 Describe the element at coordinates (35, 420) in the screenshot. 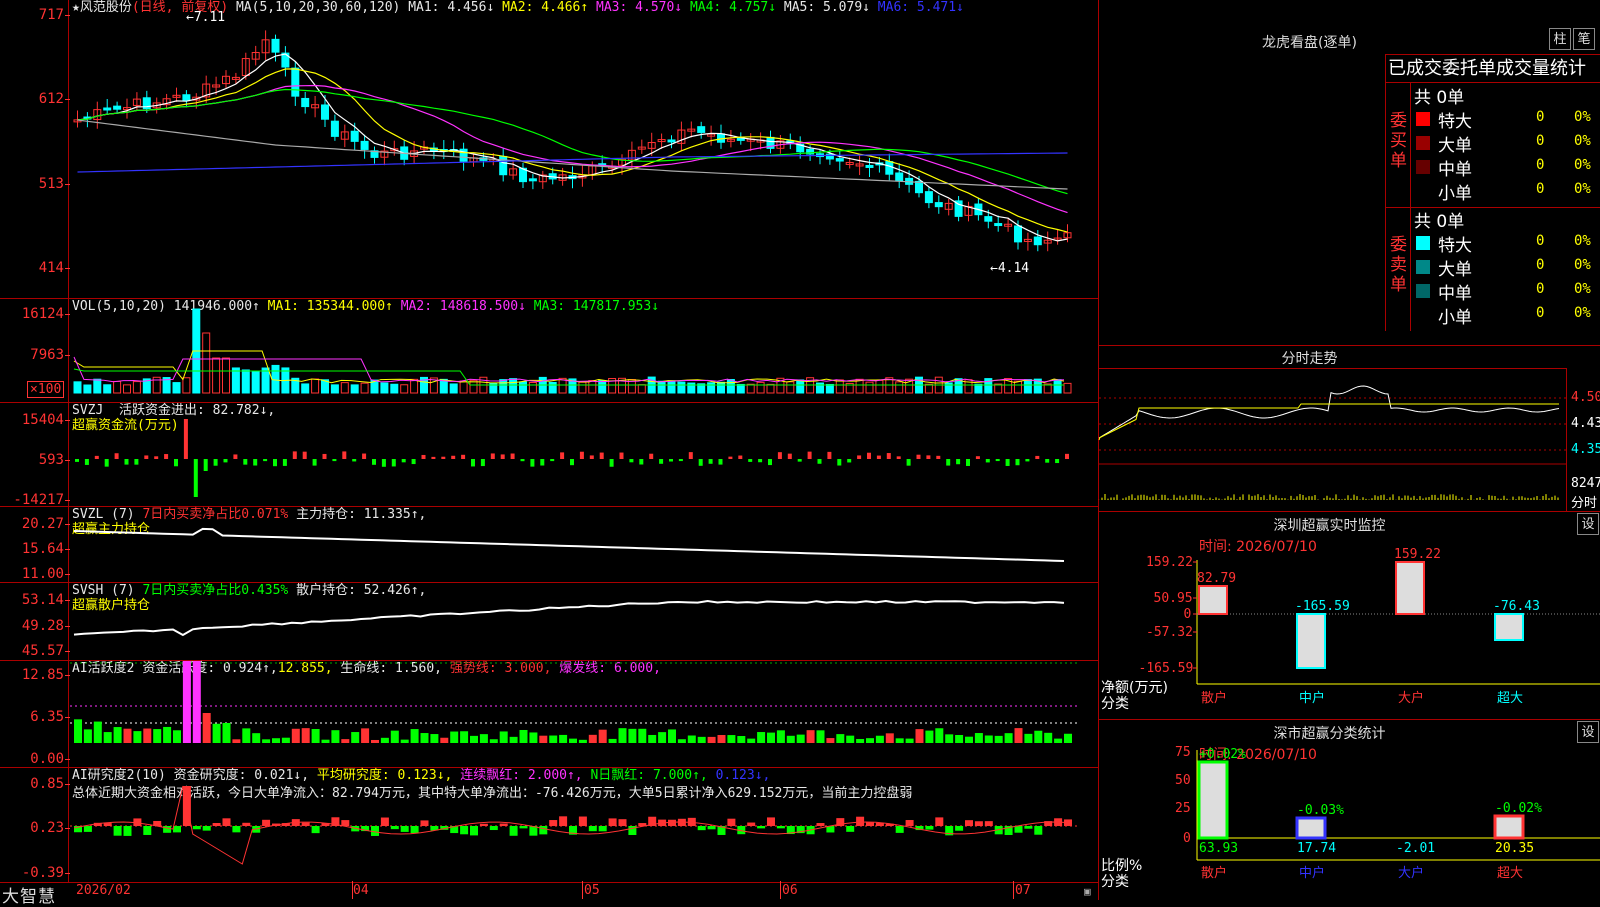

I see `y-tick: 15404` at that location.